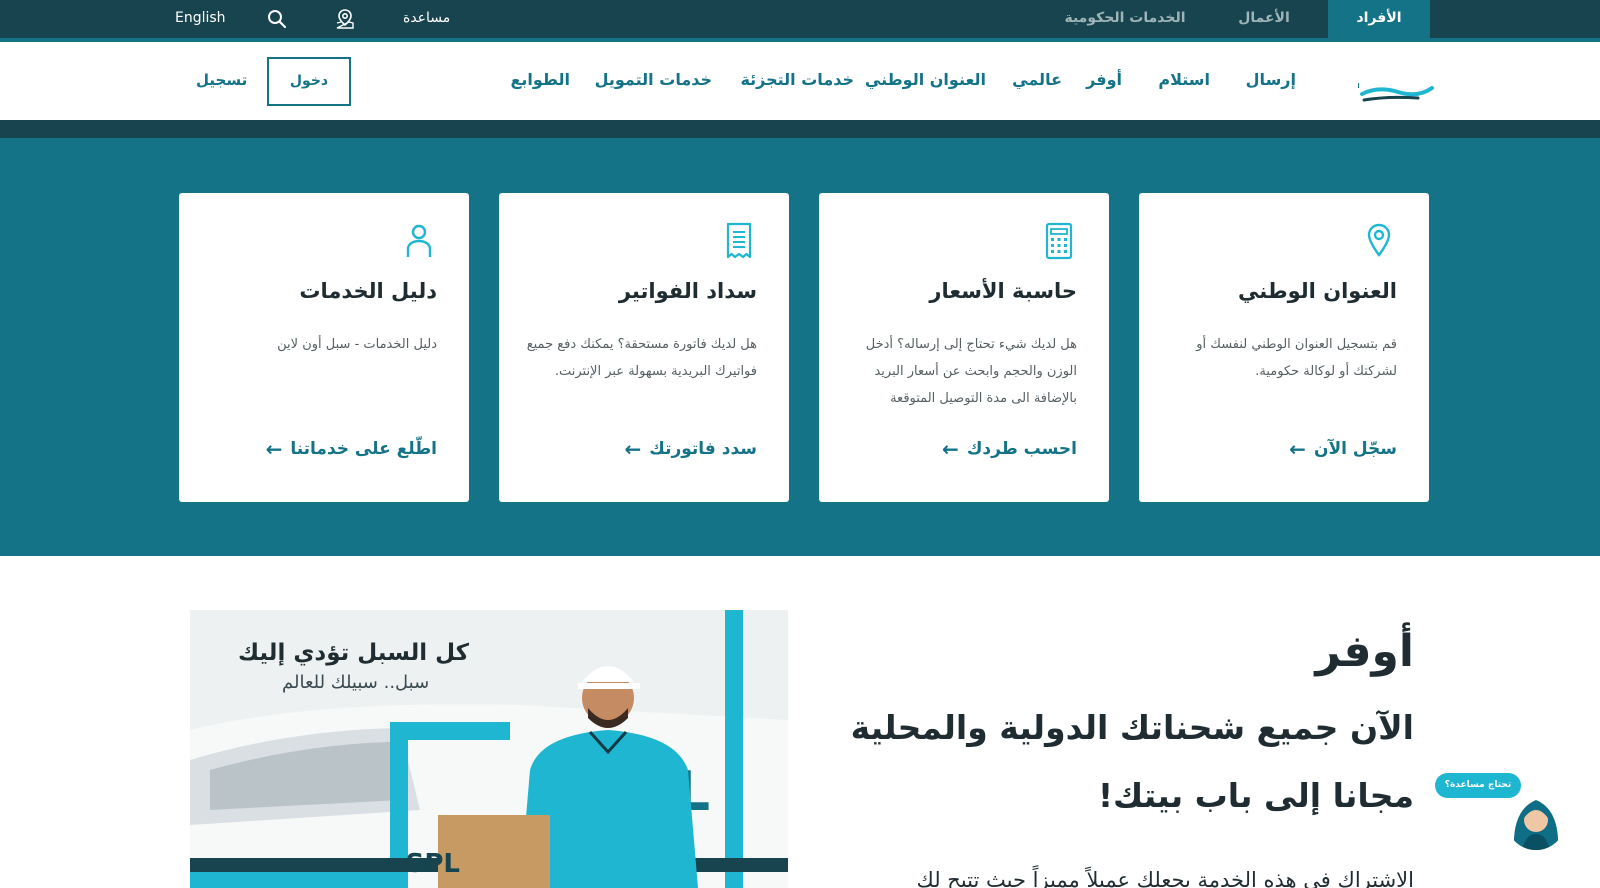 The width and height of the screenshot is (1600, 888). What do you see at coordinates (1104, 79) in the screenshot?
I see `nav-awfar: أوفر` at bounding box center [1104, 79].